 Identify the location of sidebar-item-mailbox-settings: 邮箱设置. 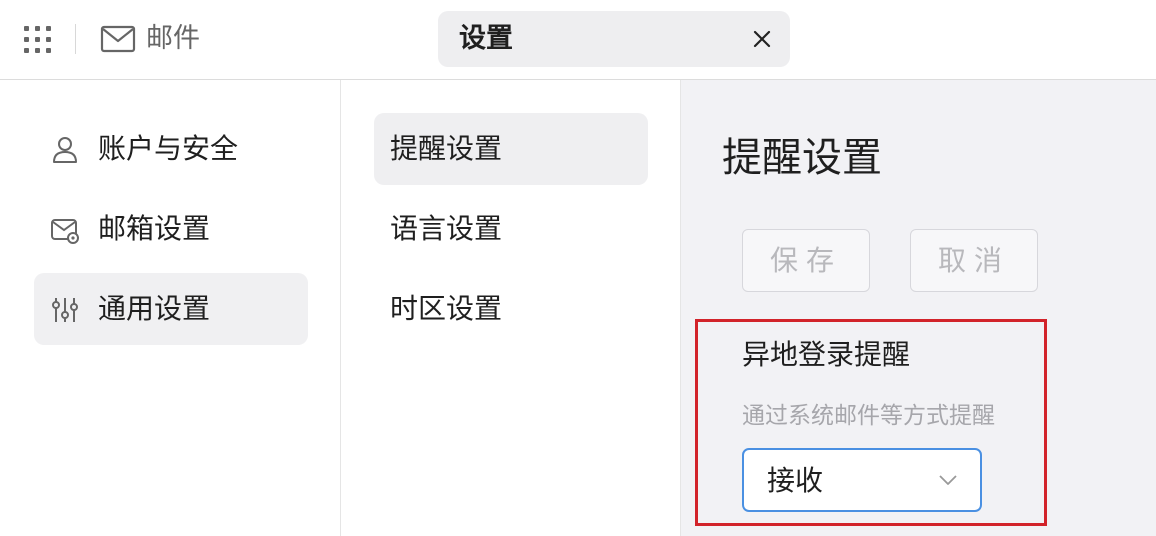
(171, 229).